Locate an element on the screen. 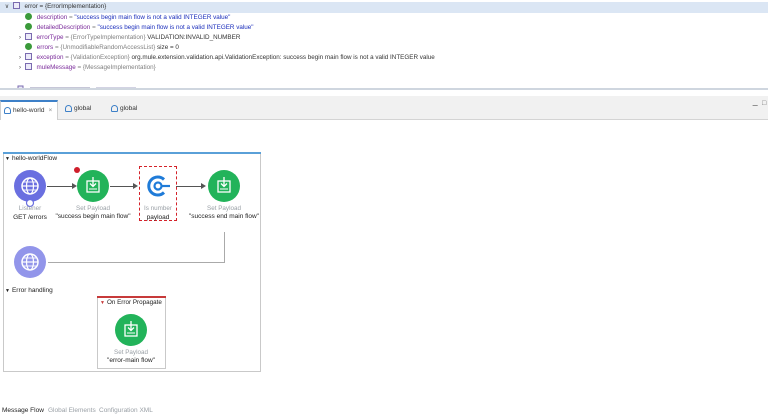 The height and width of the screenshot is (419, 768). close-icon: × is located at coordinates (50, 110).